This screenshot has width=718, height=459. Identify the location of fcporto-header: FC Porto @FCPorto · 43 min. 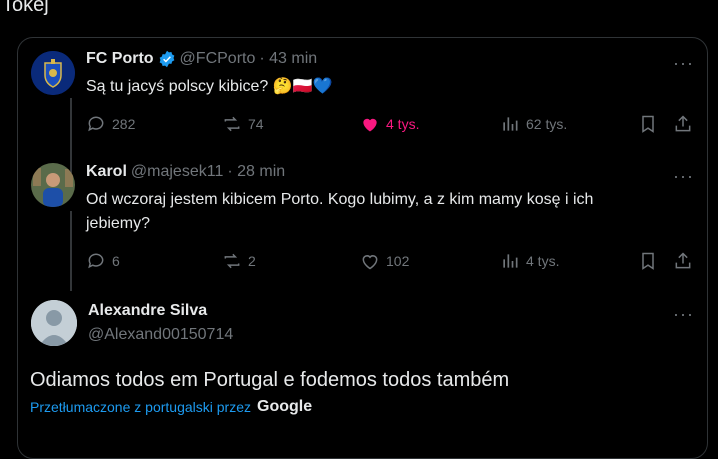
(201, 59).